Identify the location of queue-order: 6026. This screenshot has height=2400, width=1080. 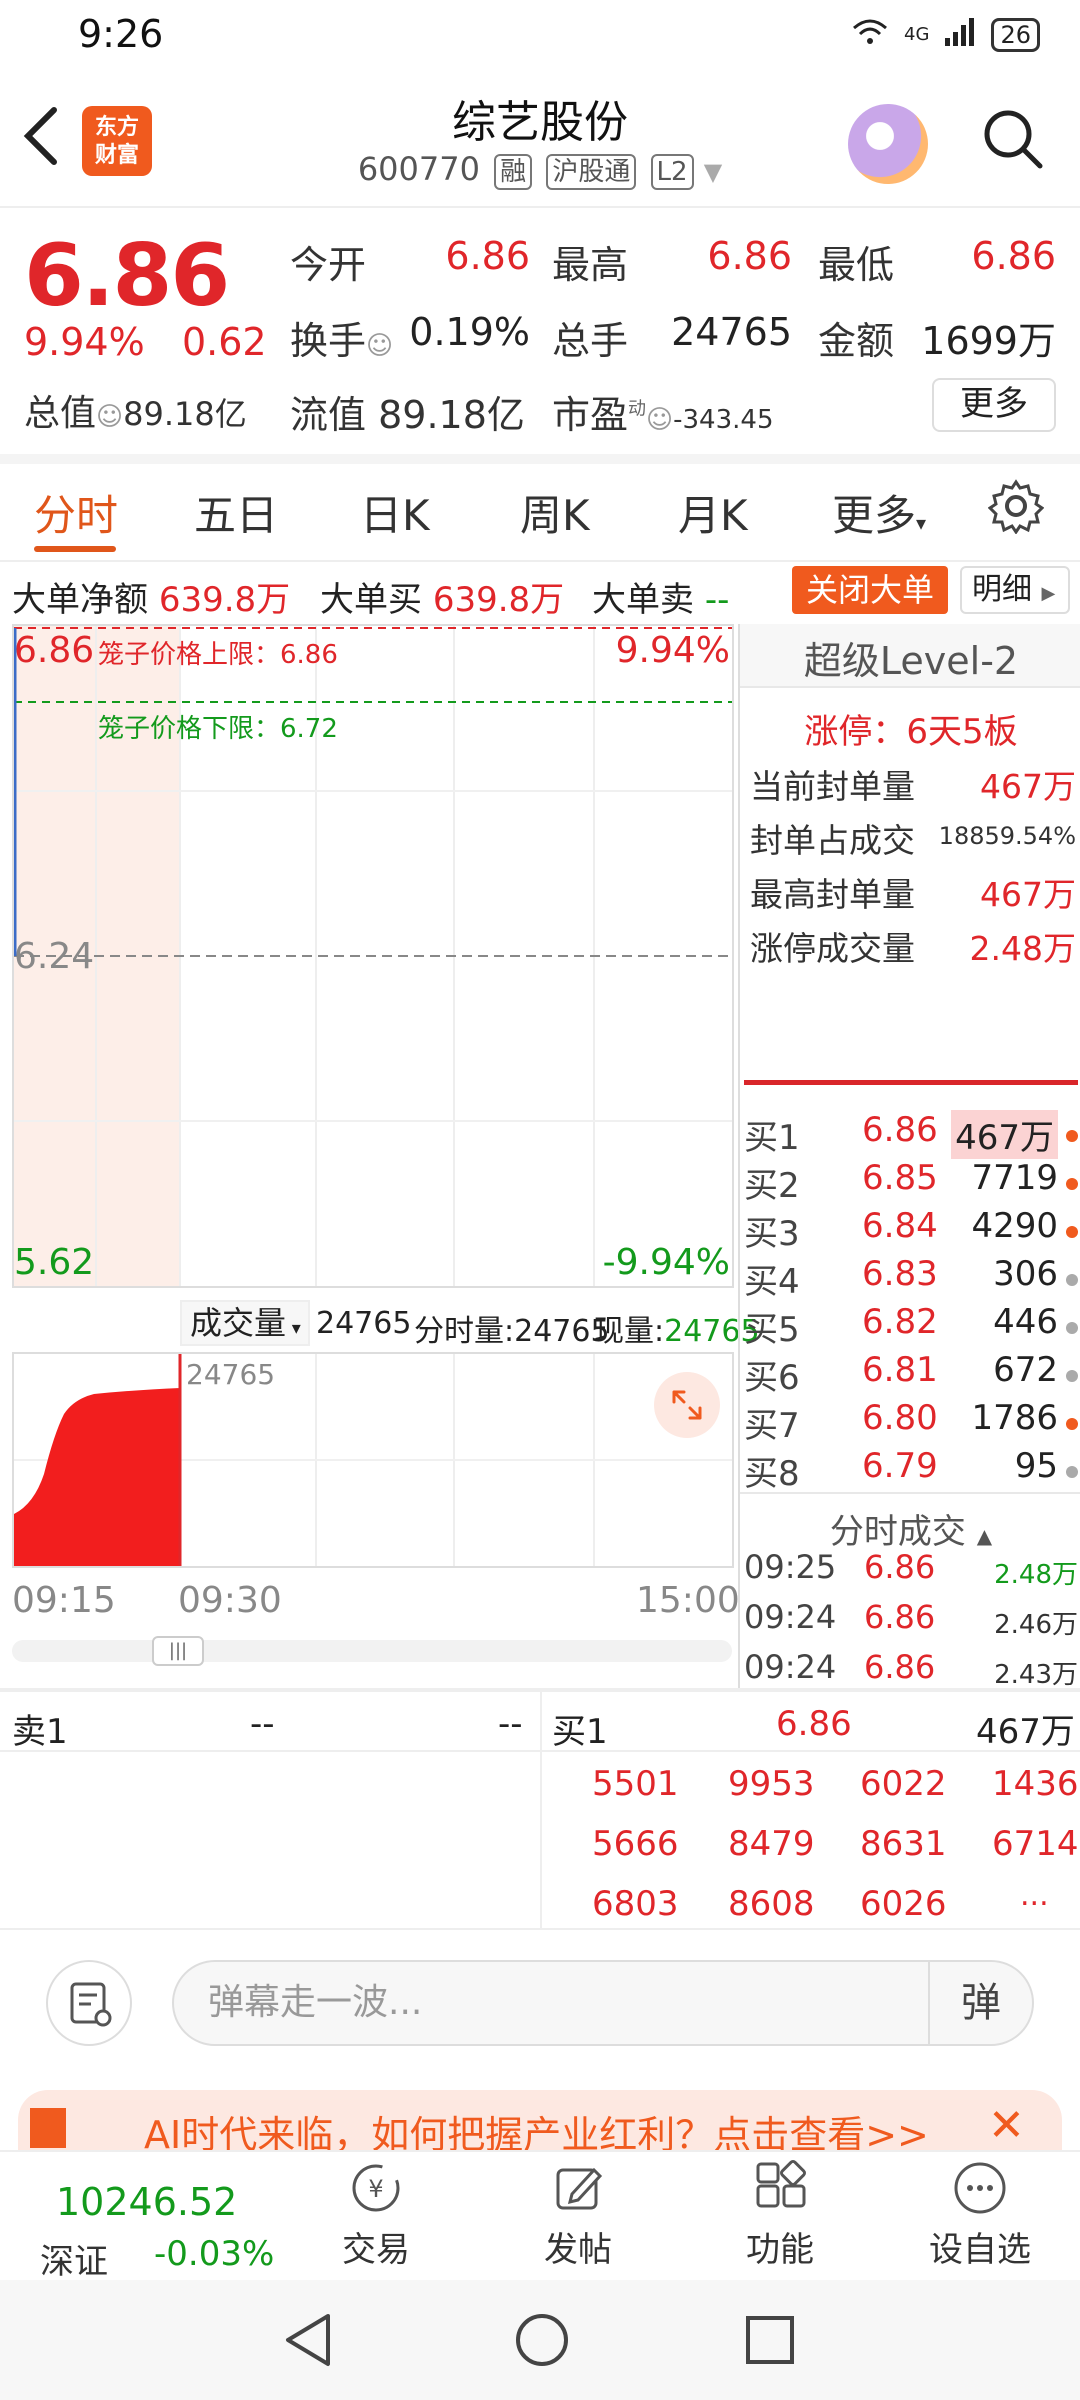
(903, 1904).